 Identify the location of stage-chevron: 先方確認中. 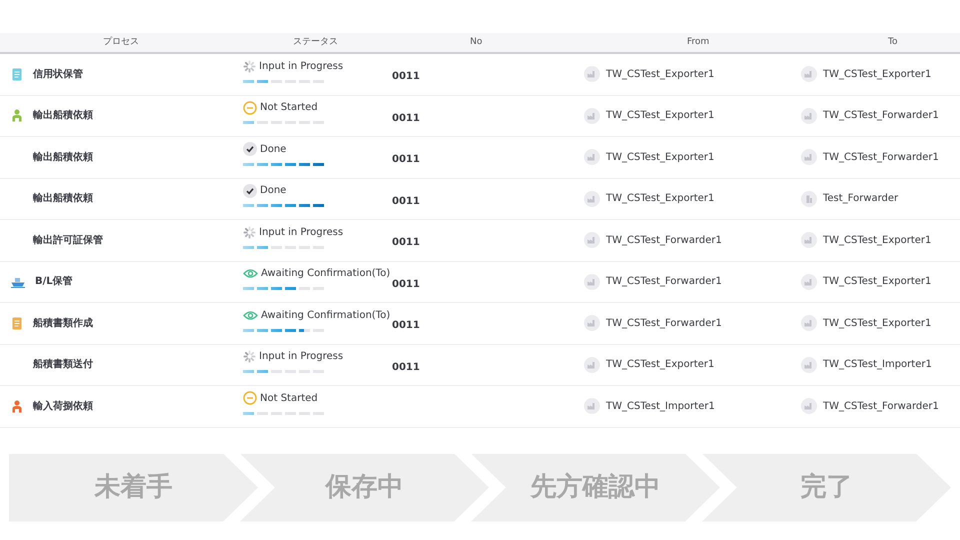
(595, 488).